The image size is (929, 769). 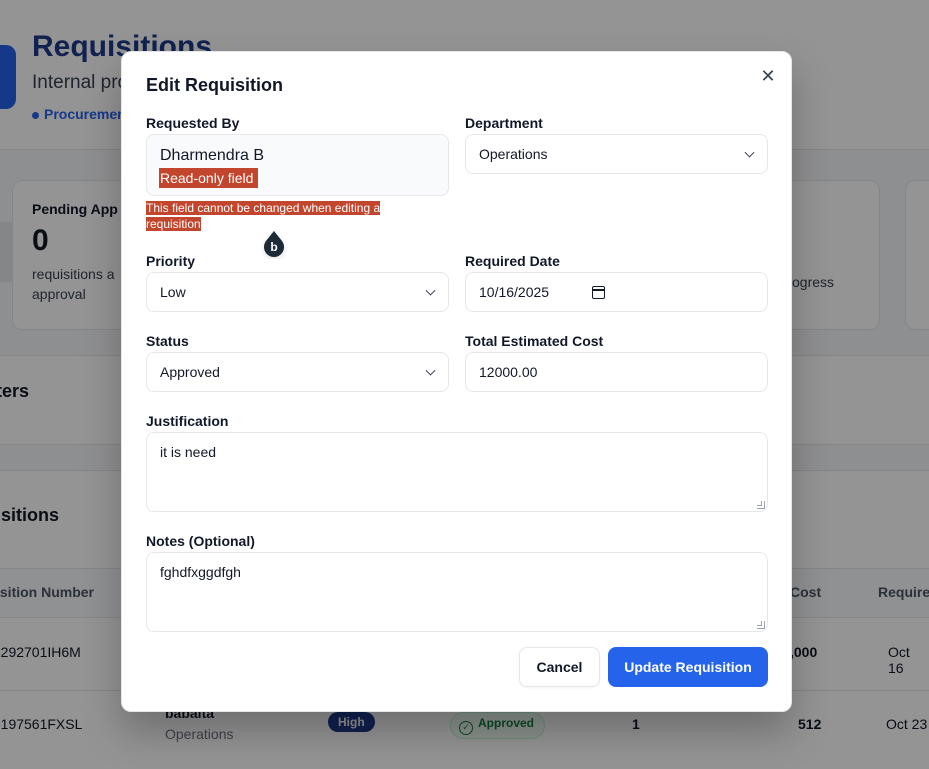 I want to click on notes-value: fghdfxggdfgh, so click(x=200, y=572).